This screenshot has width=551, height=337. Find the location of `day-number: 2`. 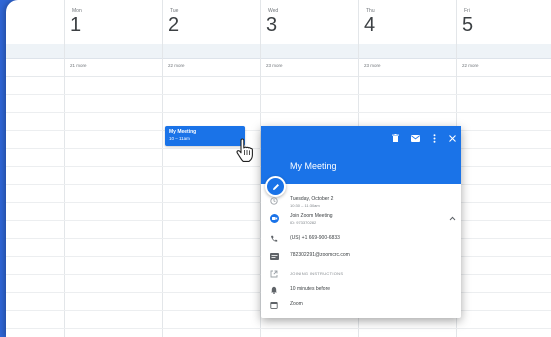

day-number: 2 is located at coordinates (173, 25).